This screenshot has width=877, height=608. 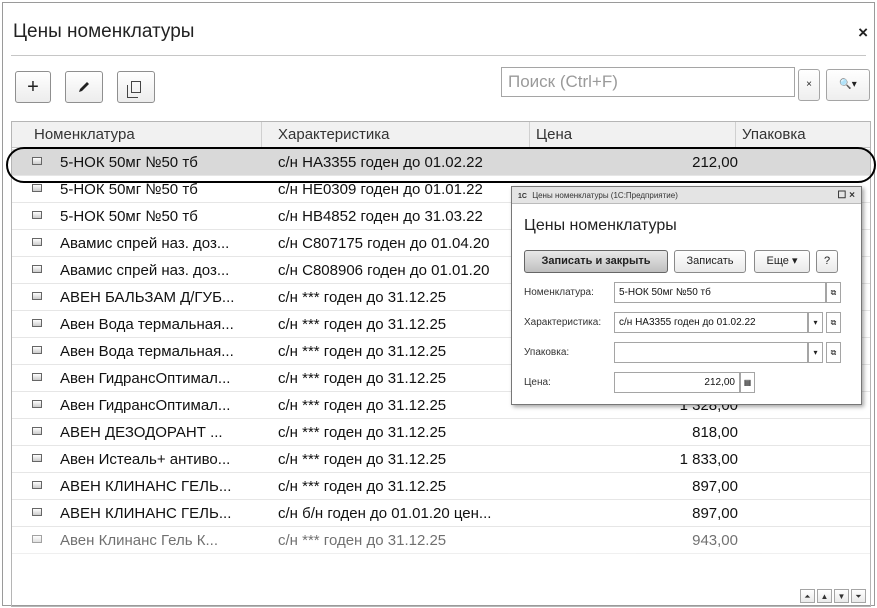 What do you see at coordinates (134, 89) in the screenshot?
I see `copy-icon` at bounding box center [134, 89].